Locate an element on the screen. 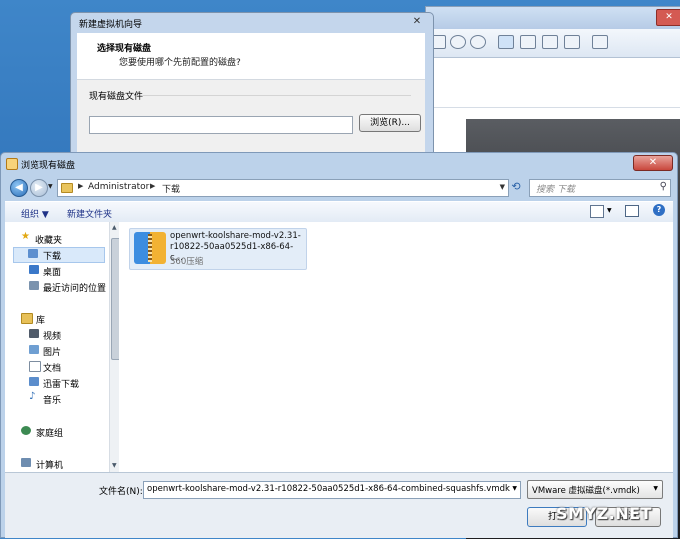 This screenshot has width=680, height=539. search-input: 搜索 下载 ⚲ is located at coordinates (600, 188).